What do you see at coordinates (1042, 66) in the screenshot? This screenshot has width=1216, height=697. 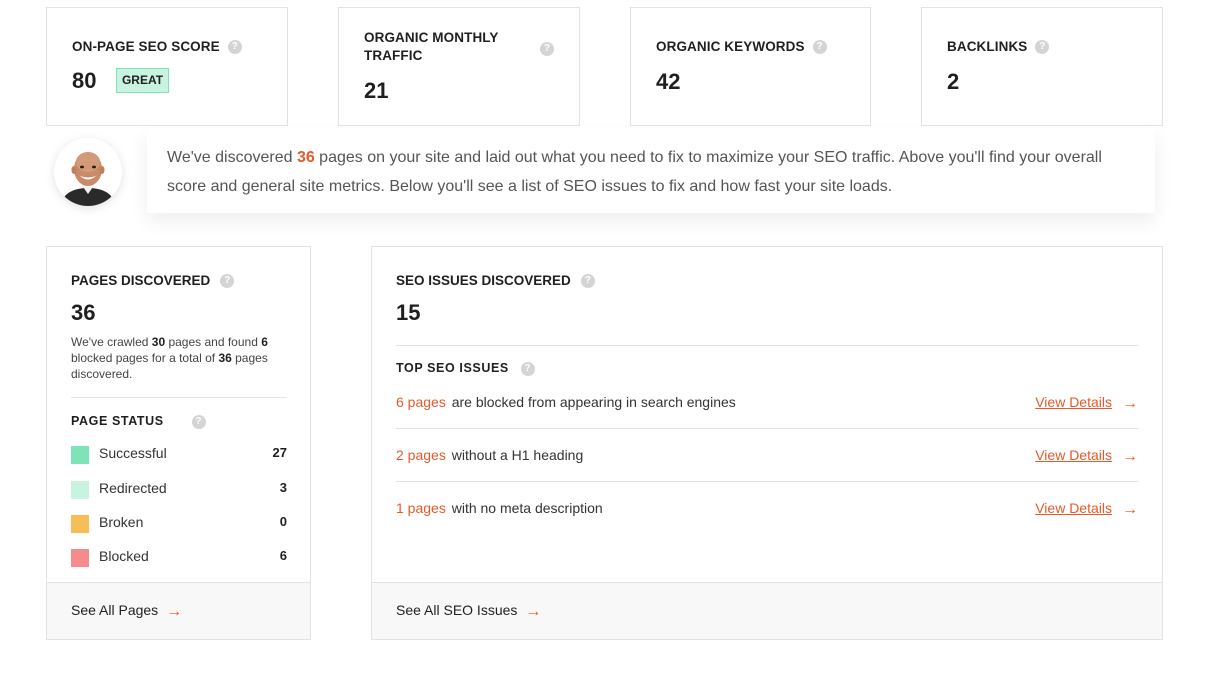 I see `metric-card-backlinks: BACKLINKS? 2` at bounding box center [1042, 66].